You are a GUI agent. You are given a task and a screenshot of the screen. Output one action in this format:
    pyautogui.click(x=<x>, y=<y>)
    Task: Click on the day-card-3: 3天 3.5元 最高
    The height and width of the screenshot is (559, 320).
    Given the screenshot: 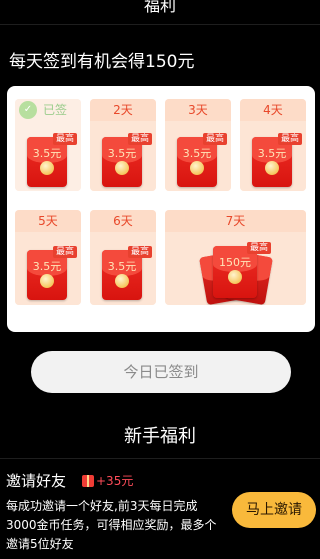 What is the action you would take?
    pyautogui.click(x=198, y=145)
    